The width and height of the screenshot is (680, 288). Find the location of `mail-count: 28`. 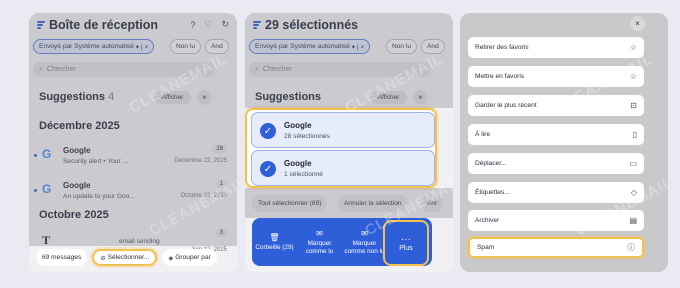

mail-count: 28 is located at coordinates (219, 149).